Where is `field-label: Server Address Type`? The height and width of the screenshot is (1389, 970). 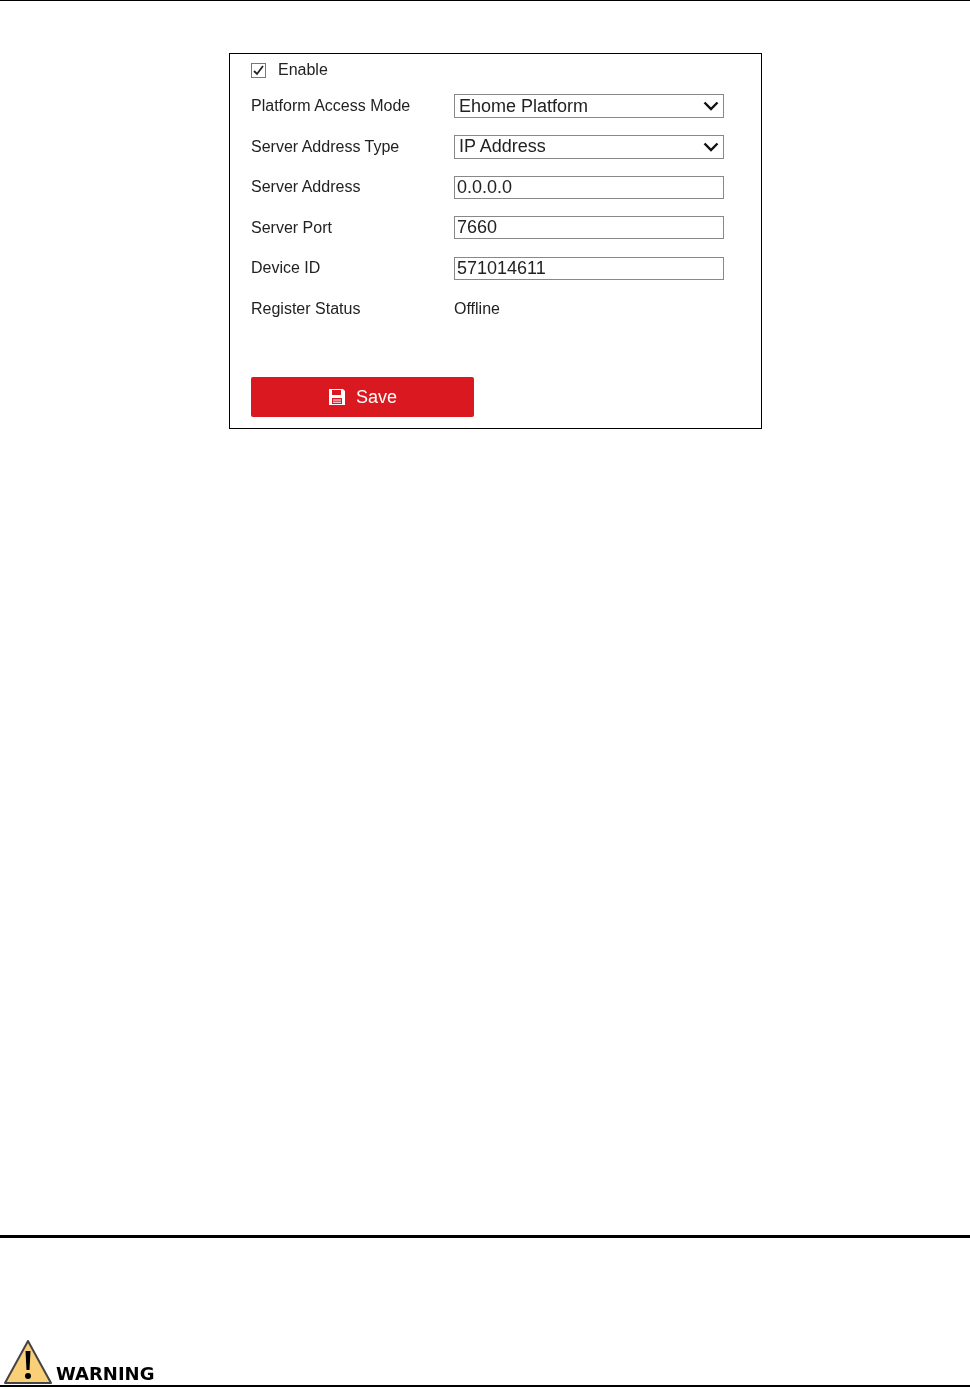 field-label: Server Address Type is located at coordinates (326, 146).